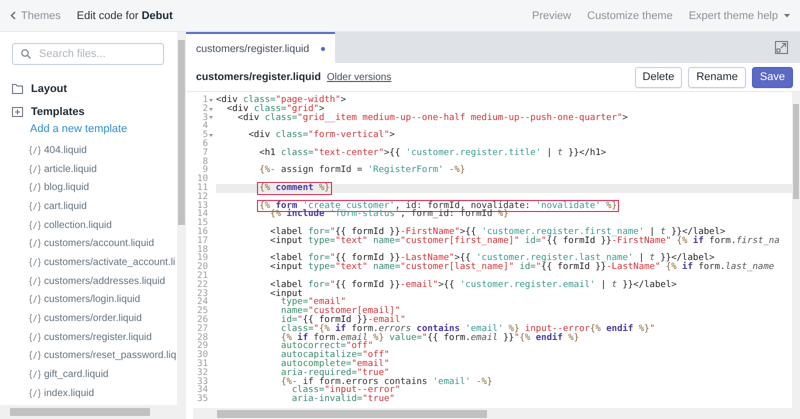 The height and width of the screenshot is (419, 800). What do you see at coordinates (103, 244) in the screenshot?
I see `file-item: customers/account.liquid` at bounding box center [103, 244].